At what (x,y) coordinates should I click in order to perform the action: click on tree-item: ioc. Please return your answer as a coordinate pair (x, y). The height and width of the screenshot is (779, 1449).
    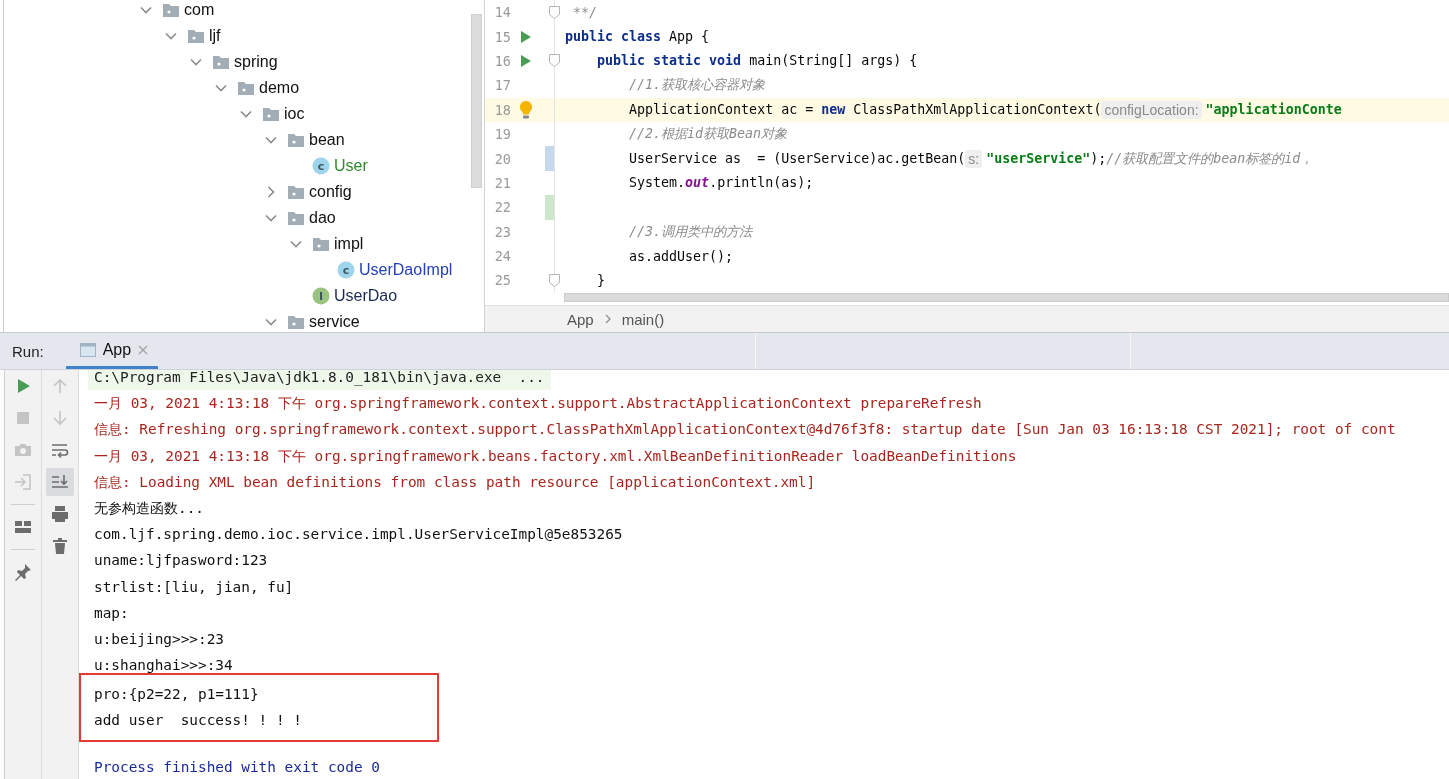
    Looking at the image, I should click on (294, 114).